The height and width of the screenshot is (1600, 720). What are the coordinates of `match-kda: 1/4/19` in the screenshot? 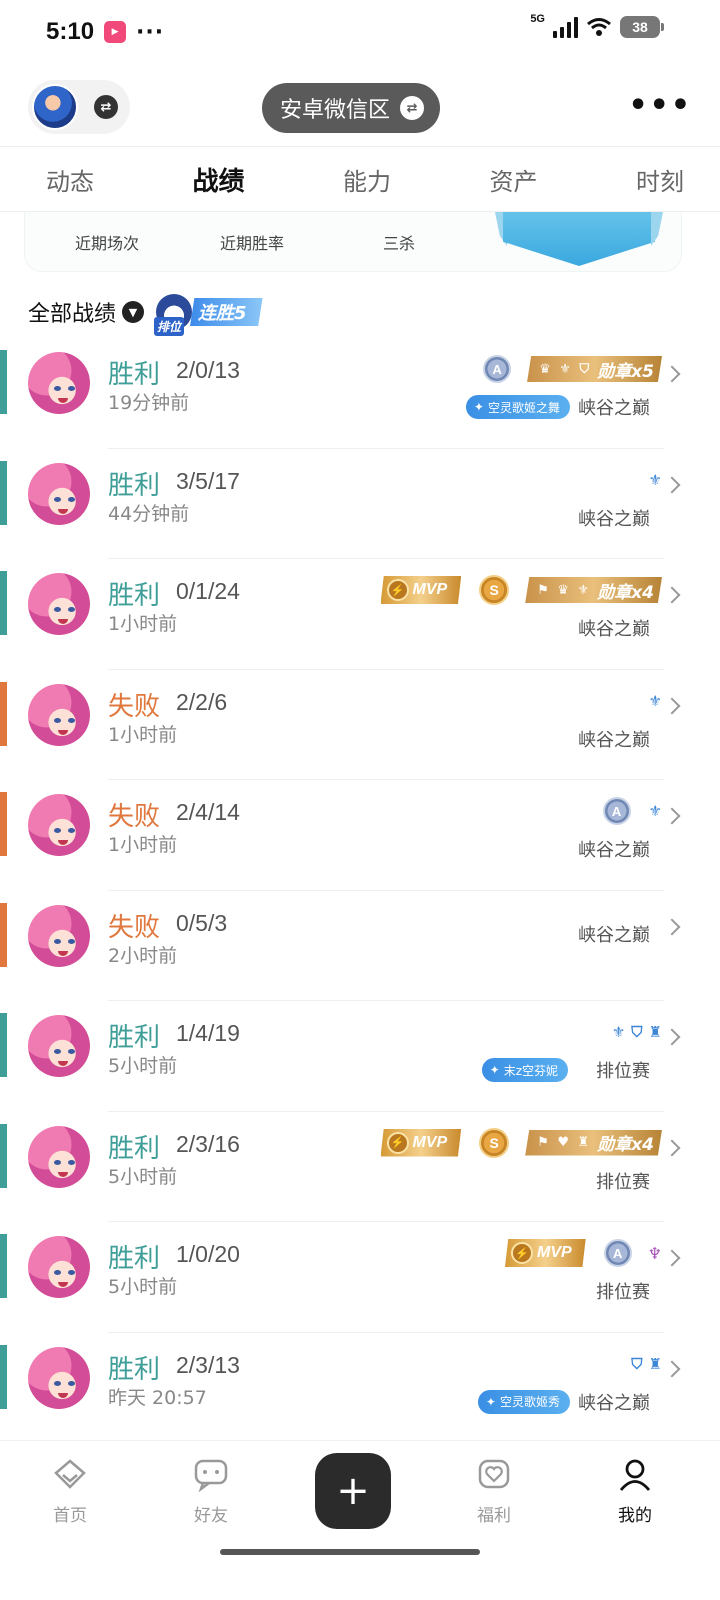 It's located at (208, 1033).